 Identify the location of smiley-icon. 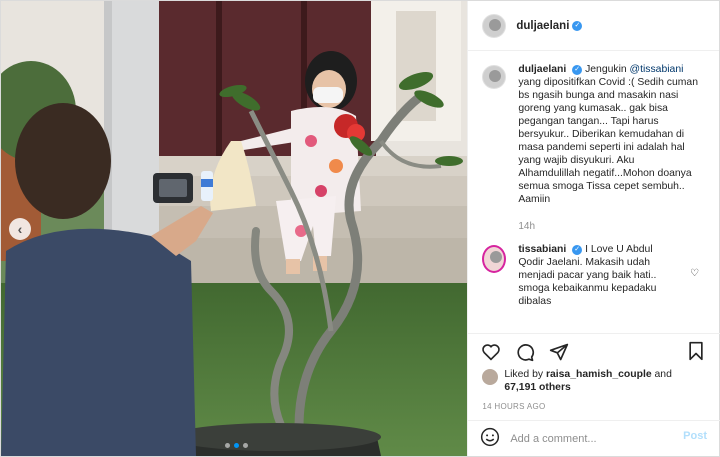
(490, 438).